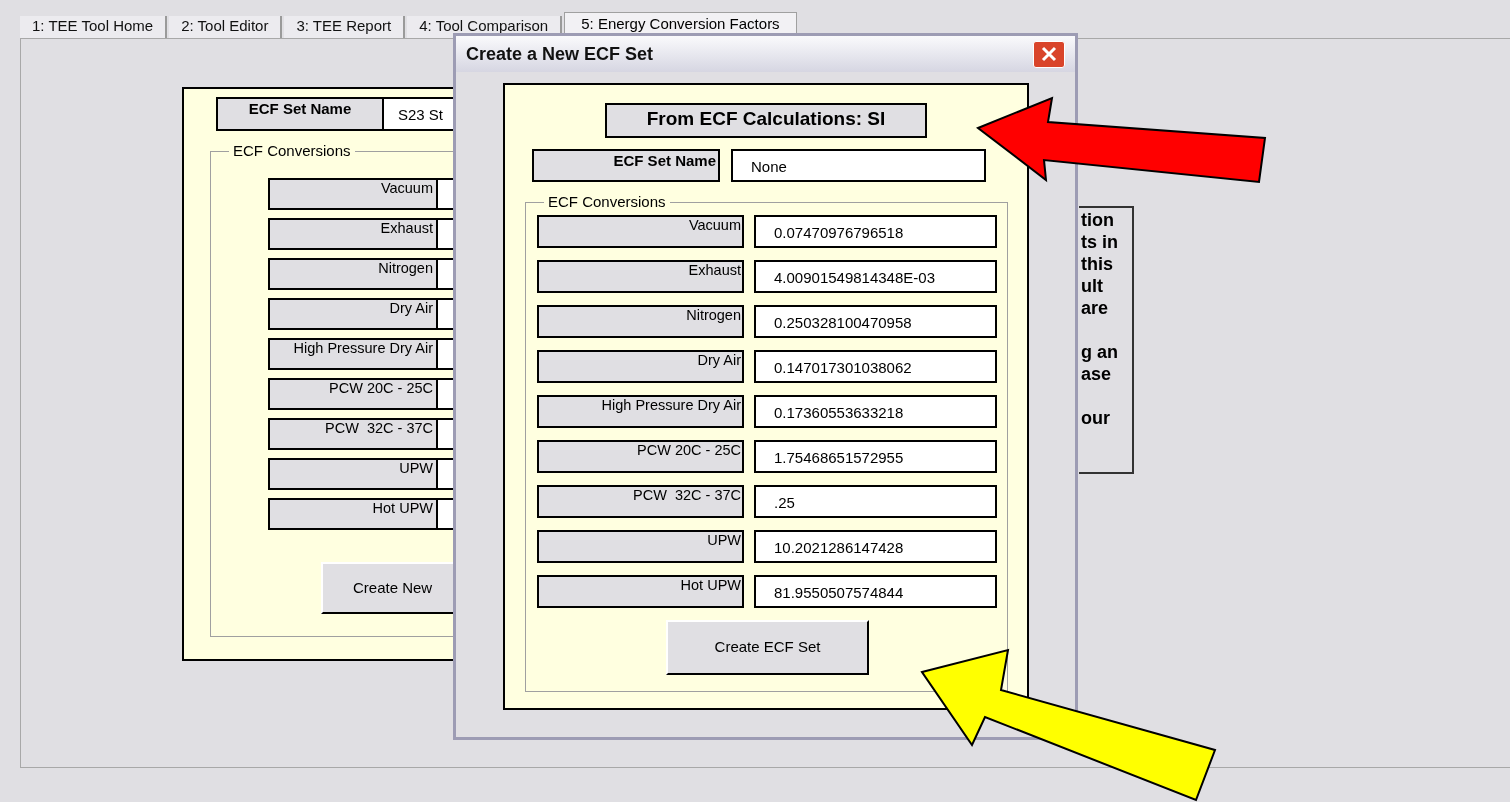 This screenshot has height=802, width=1510. What do you see at coordinates (1097, 264) in the screenshot?
I see `info-text: this` at bounding box center [1097, 264].